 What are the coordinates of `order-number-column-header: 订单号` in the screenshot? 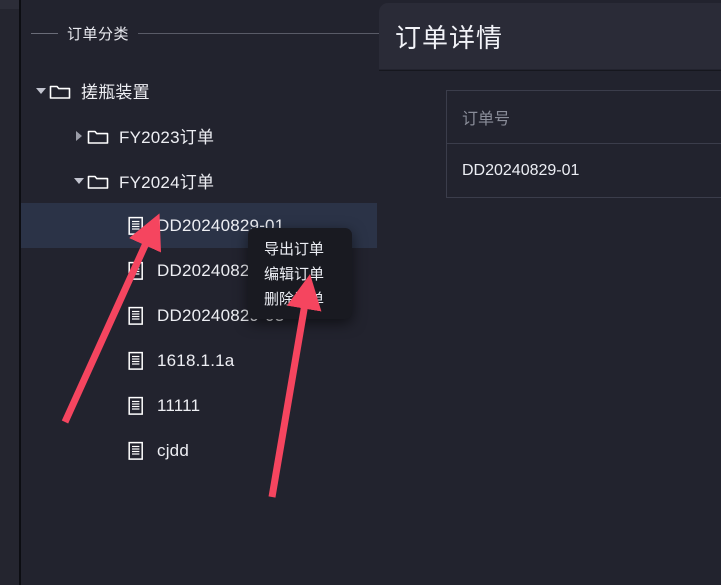 It's located at (584, 117).